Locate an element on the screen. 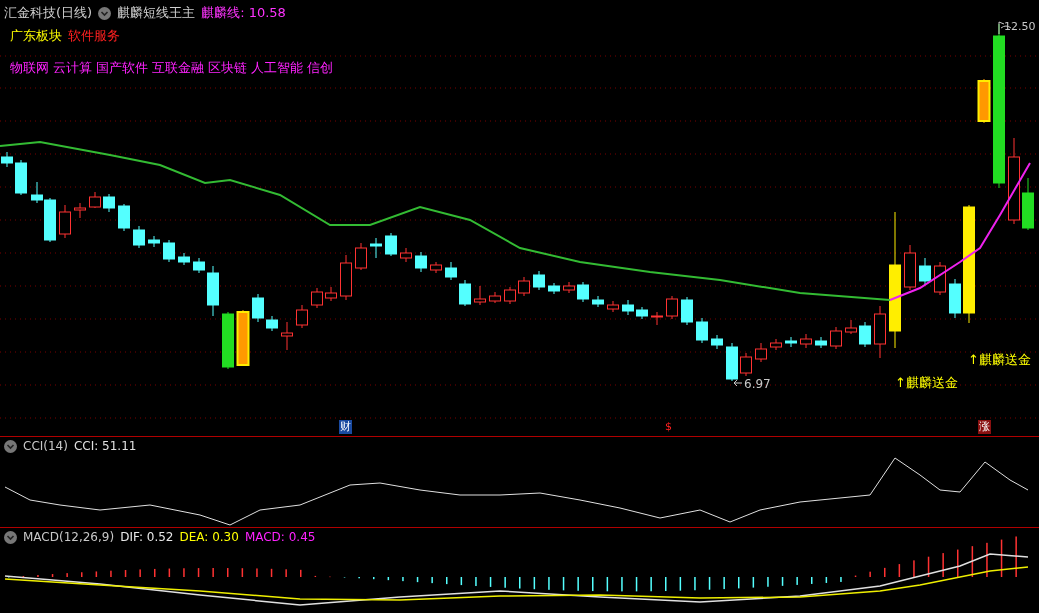 The image size is (1039, 613). region-sector: 广东板块 is located at coordinates (36, 36).